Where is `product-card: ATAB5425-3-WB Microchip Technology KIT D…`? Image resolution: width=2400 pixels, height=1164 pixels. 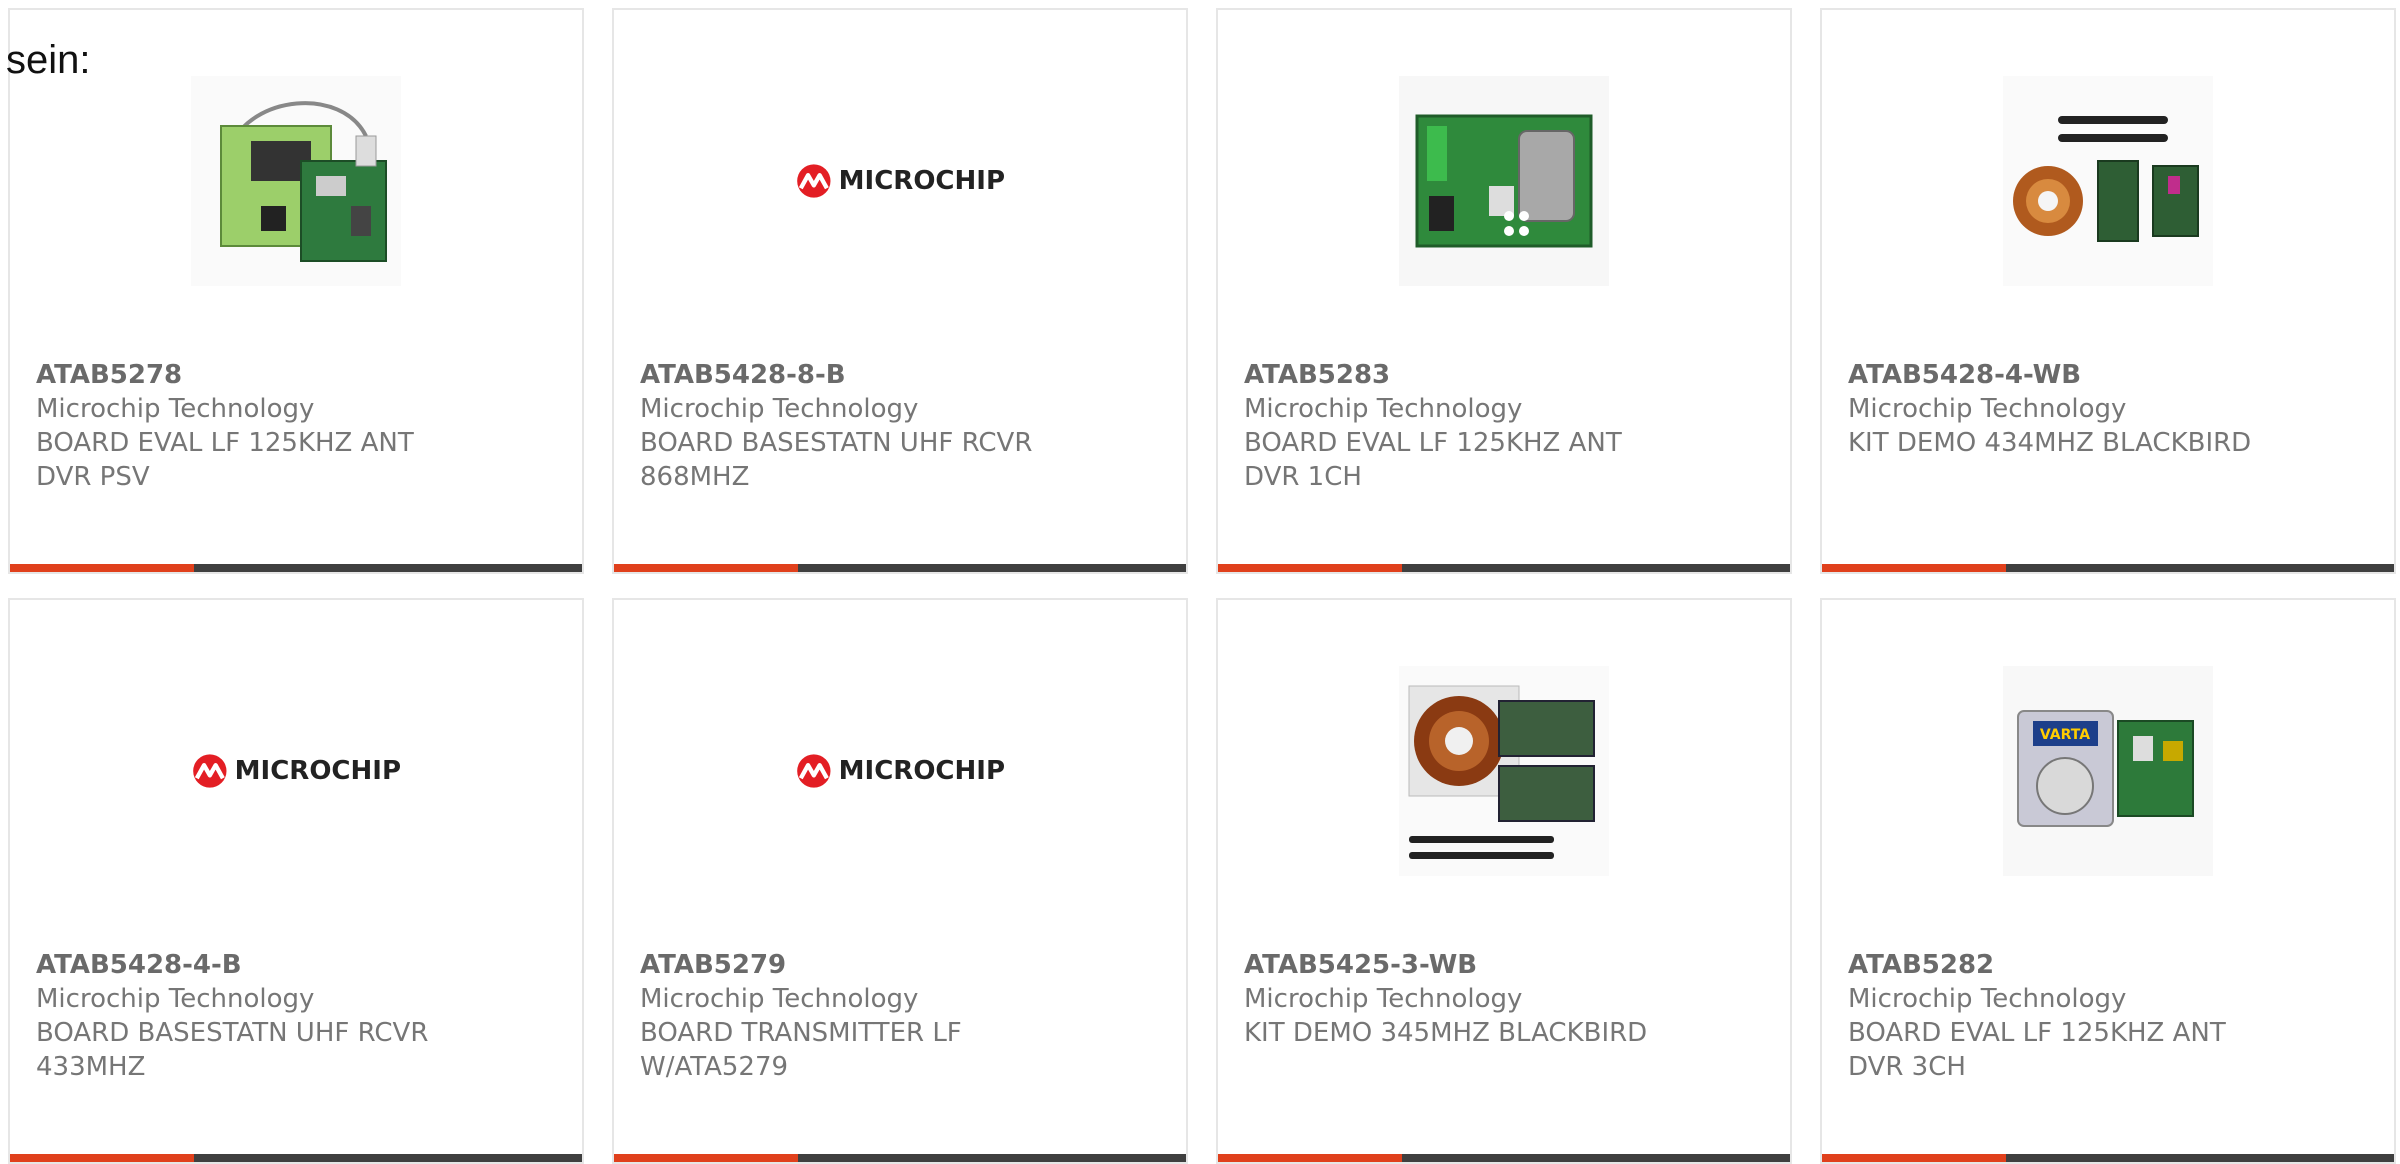 product-card: ATAB5425-3-WB Microchip Technology KIT D… is located at coordinates (1504, 881).